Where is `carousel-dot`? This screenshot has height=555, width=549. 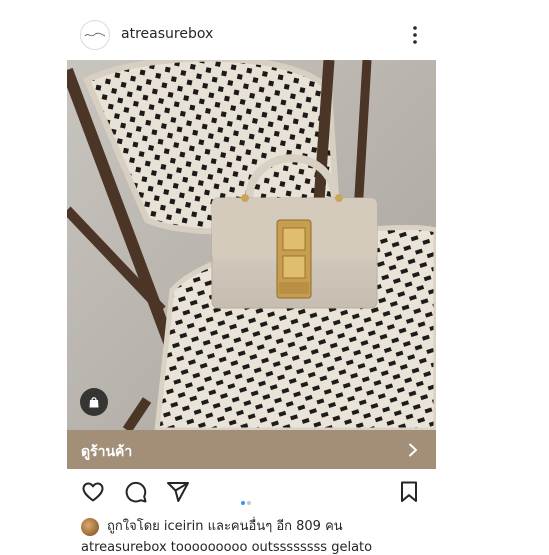 carousel-dot is located at coordinates (249, 503).